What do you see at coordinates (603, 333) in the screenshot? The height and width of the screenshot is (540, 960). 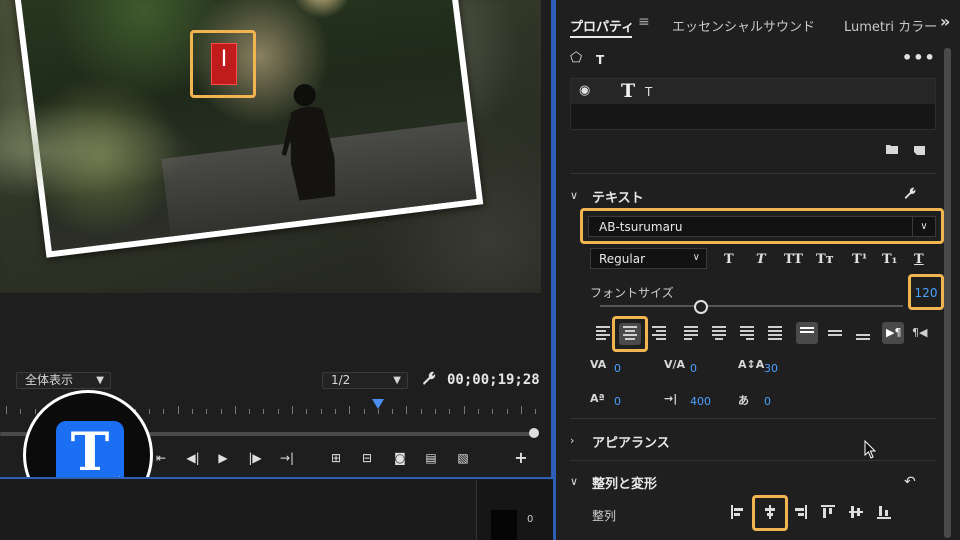 I see `align-left-icon` at bounding box center [603, 333].